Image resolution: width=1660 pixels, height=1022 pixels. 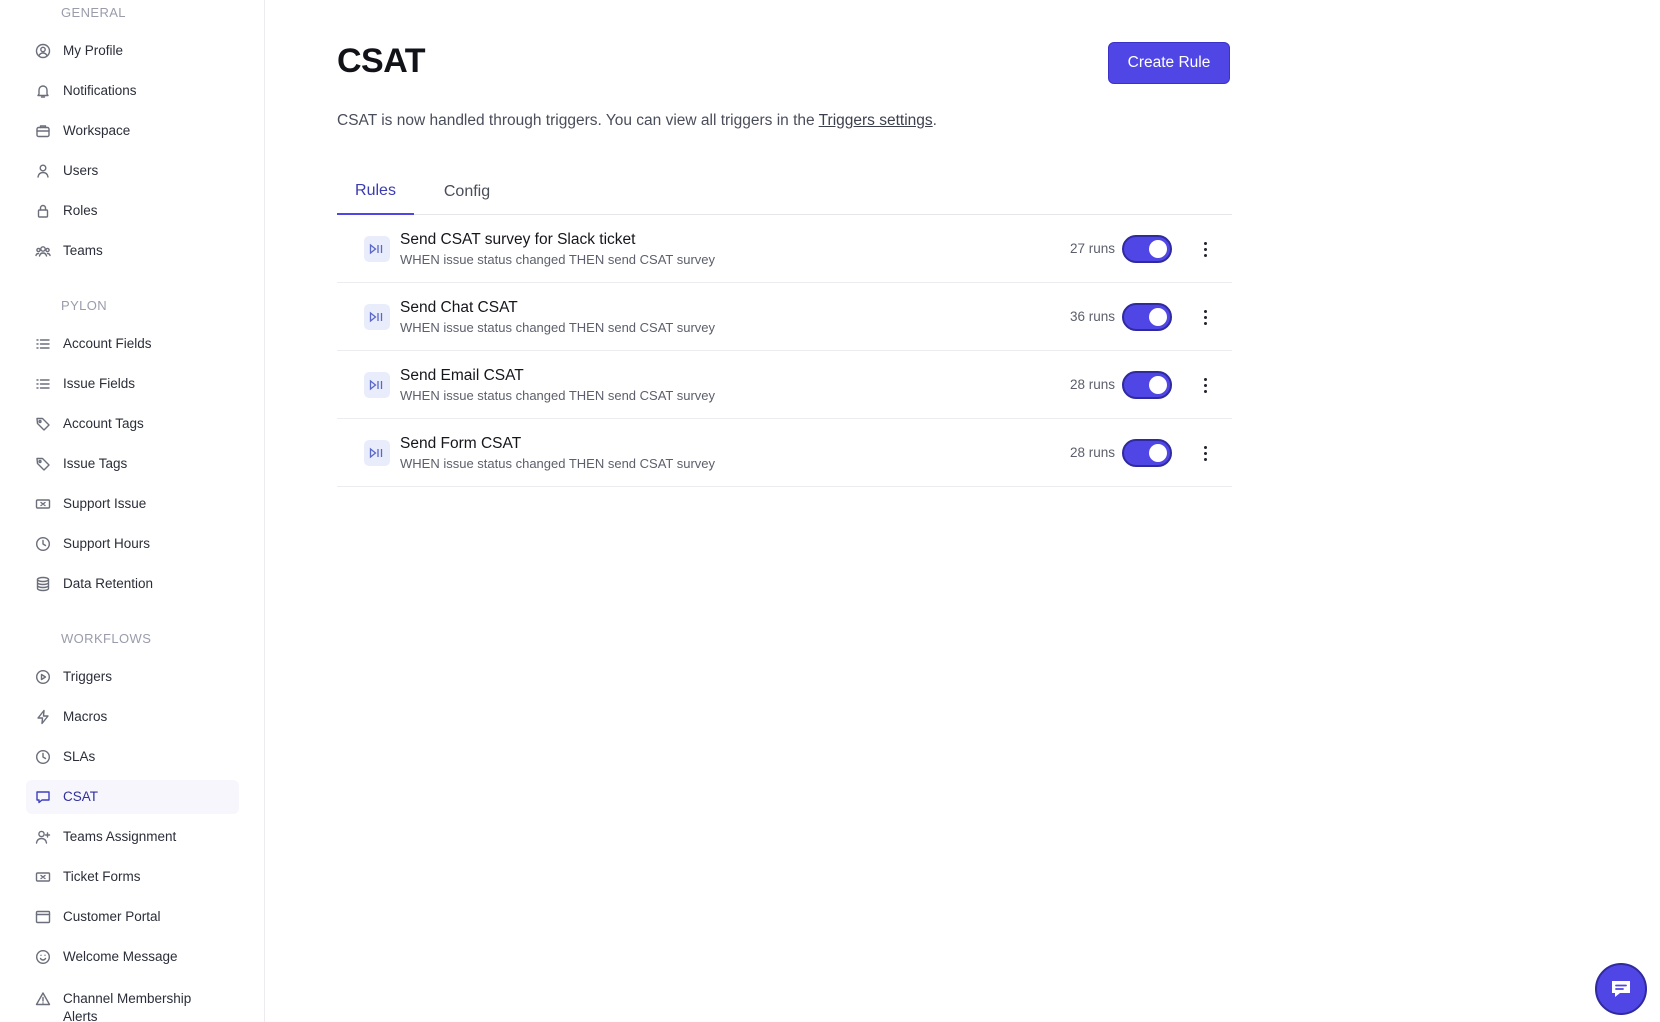 I want to click on chat-support-button, so click(x=1621, y=989).